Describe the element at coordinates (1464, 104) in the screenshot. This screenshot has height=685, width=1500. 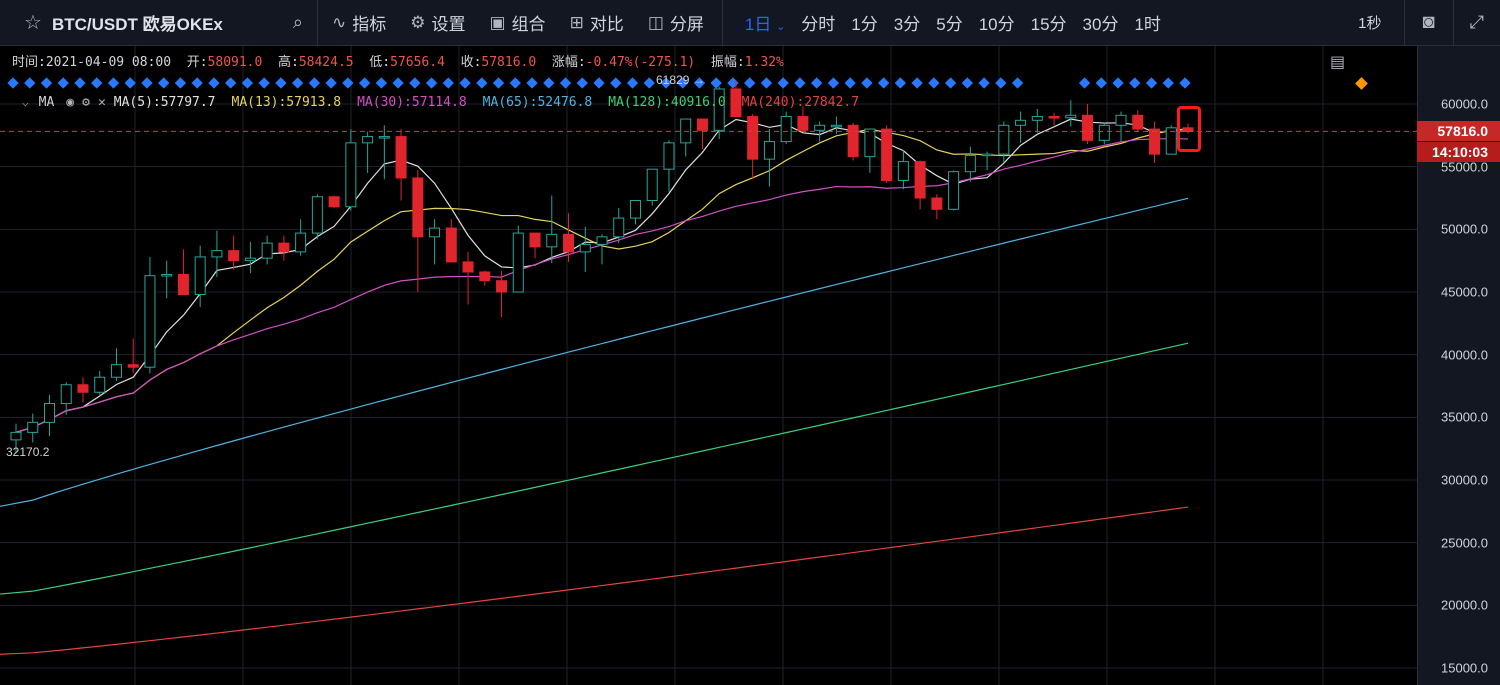
I see `y-tick-label: 60000.0` at that location.